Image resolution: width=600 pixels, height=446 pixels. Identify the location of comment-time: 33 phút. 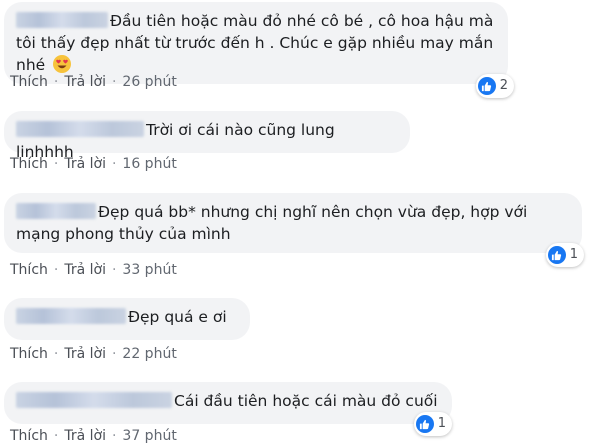
(149, 270).